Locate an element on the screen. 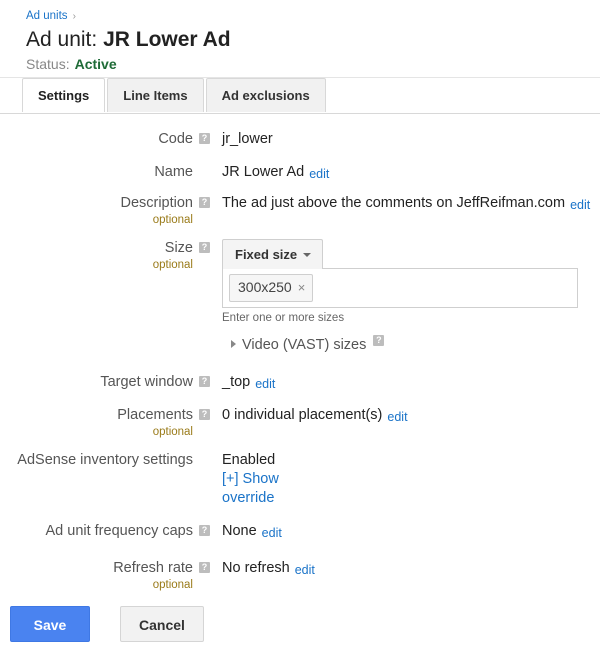 The image size is (600, 652). save-button: Save is located at coordinates (50, 624).